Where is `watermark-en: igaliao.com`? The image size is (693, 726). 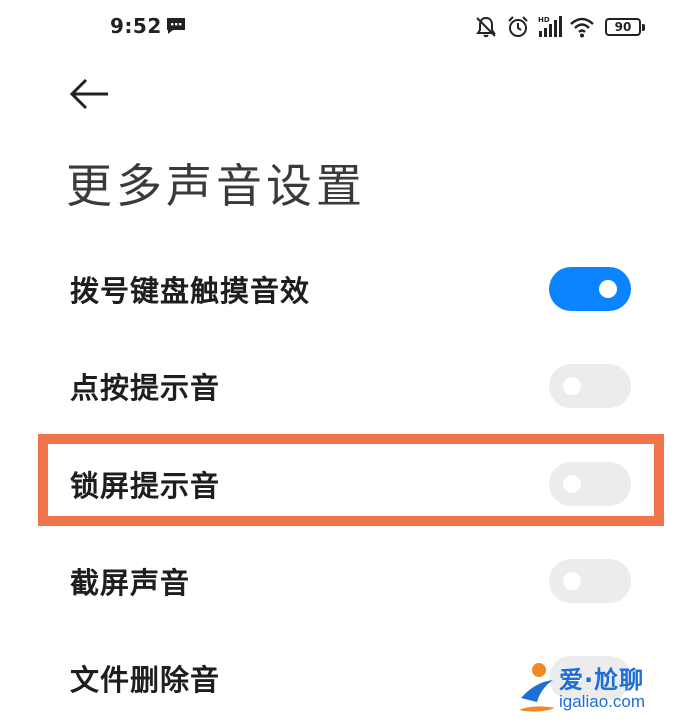 watermark-en: igaliao.com is located at coordinates (602, 701).